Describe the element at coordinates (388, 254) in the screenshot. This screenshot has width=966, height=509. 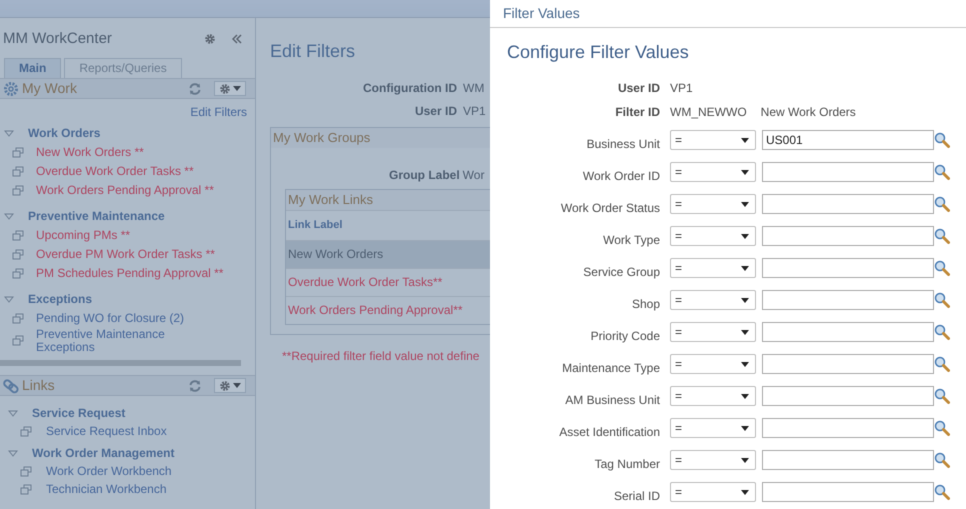
I see `grid-row: New Work Orders` at that location.